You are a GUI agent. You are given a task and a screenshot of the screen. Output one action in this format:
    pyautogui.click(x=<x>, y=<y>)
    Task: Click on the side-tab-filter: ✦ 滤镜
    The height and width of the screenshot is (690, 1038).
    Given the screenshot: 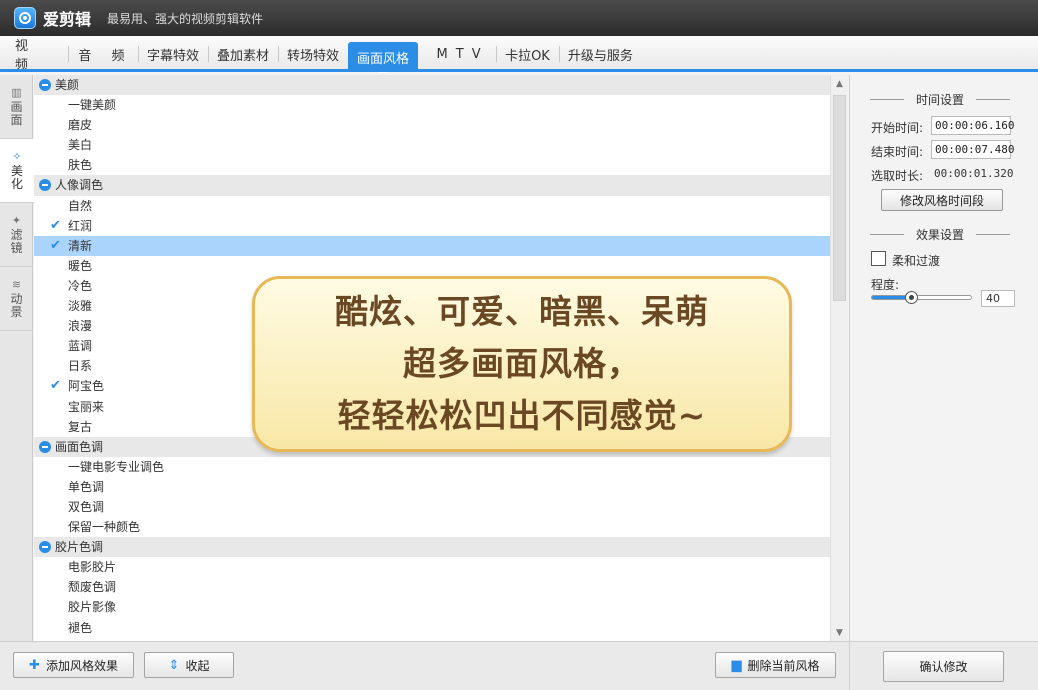 What is the action you would take?
    pyautogui.click(x=16, y=235)
    